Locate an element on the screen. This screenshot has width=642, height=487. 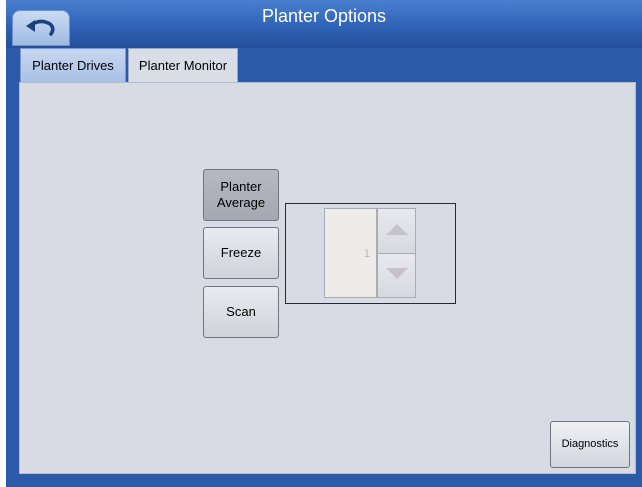
bottom-frame-strip is located at coordinates (324, 480).